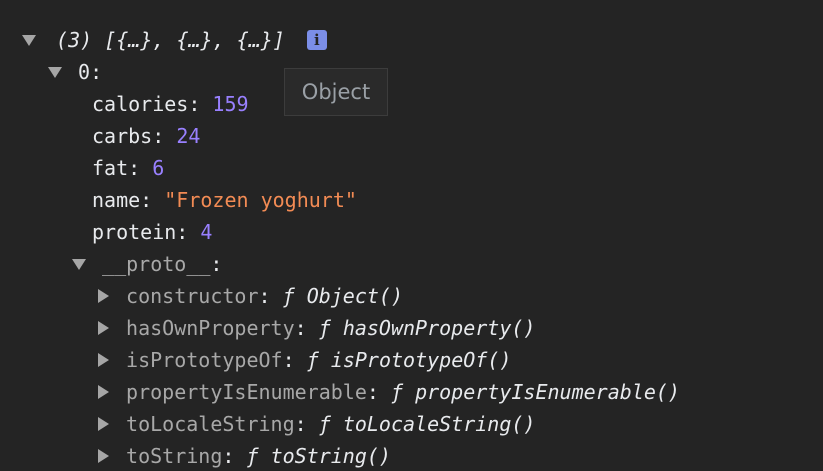  Describe the element at coordinates (316, 424) in the screenshot. I see `proto-member-row: toLocaleString: ƒ toLocaleString()` at that location.